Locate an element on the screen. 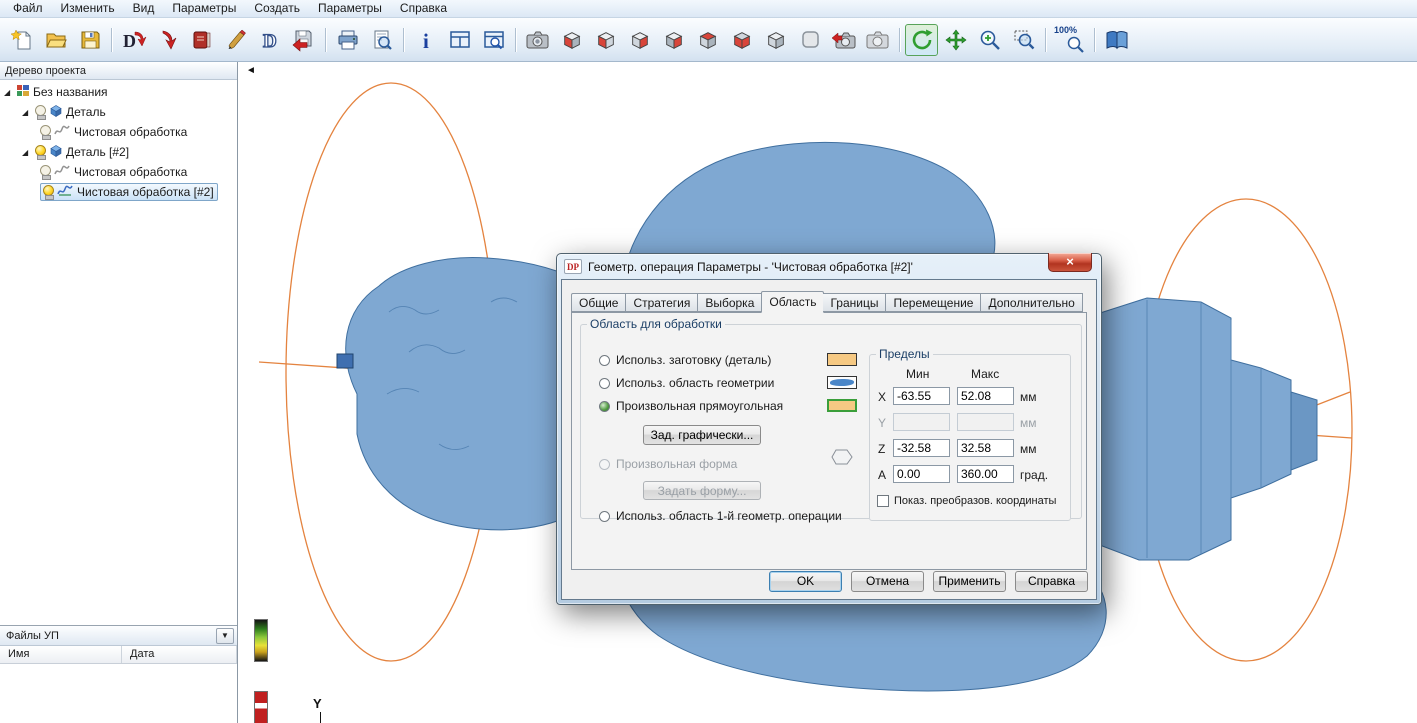  tree-item-part: Деталь is located at coordinates (118, 112).